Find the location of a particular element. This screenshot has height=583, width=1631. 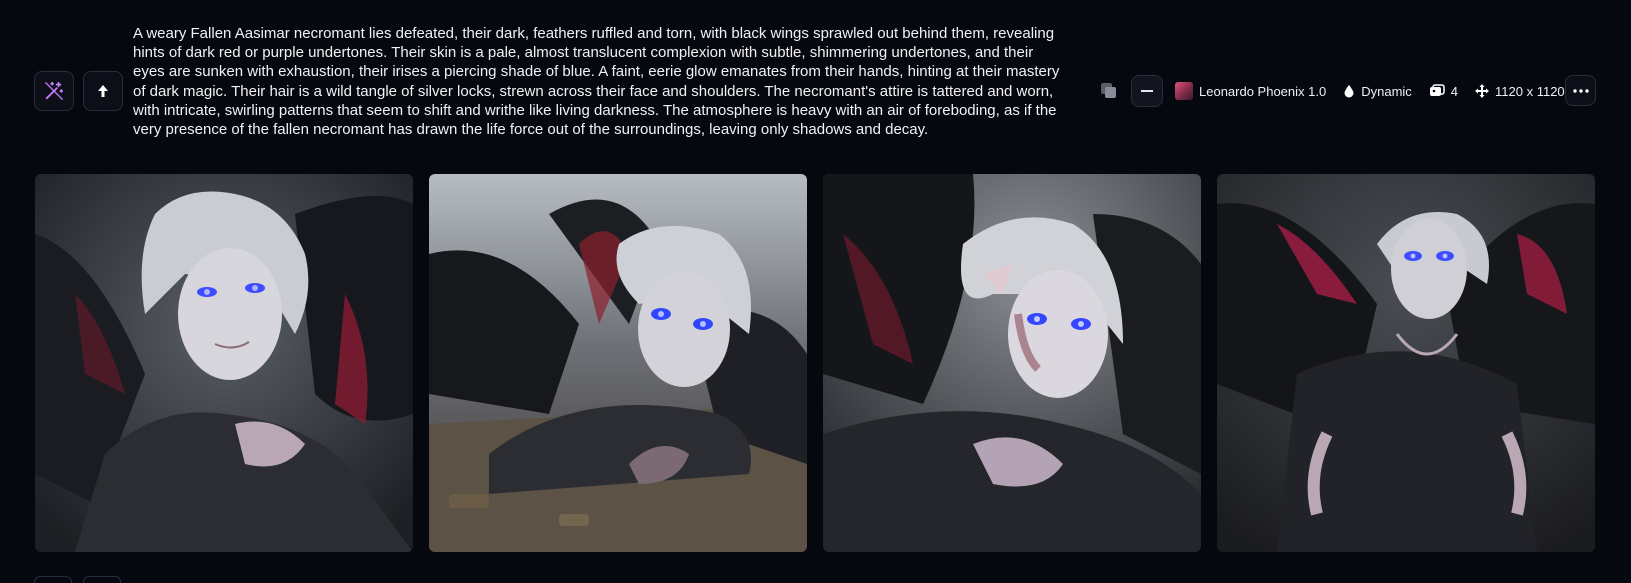

style-name: Dynamic is located at coordinates (1386, 91).